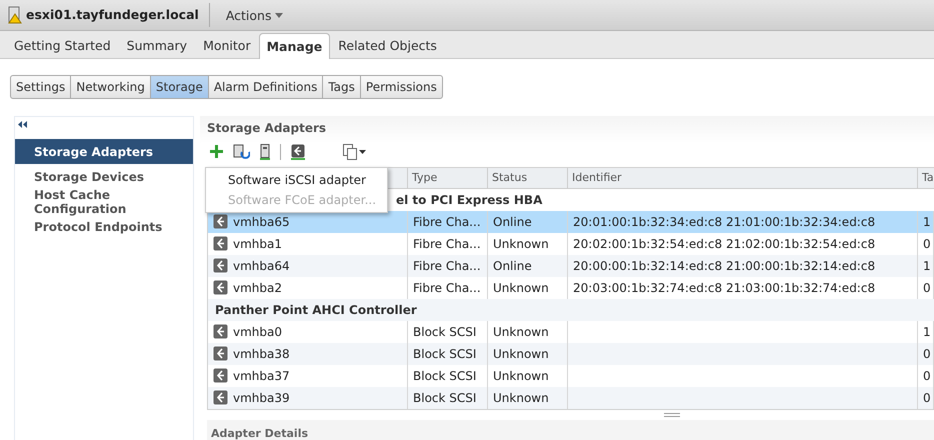 The width and height of the screenshot is (934, 440). I want to click on copy-menu-button, so click(354, 152).